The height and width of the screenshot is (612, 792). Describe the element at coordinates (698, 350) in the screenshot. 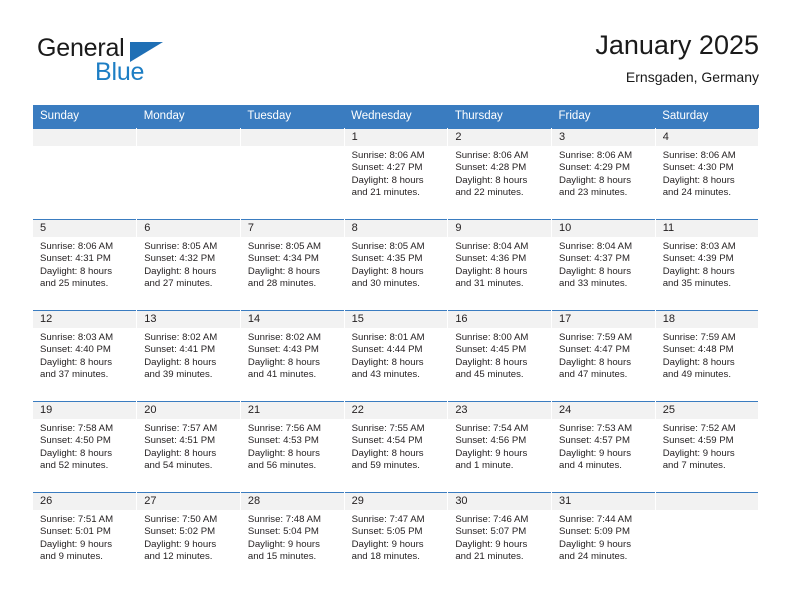

I see `sunset-text: Sunset: 4:48 PM` at that location.